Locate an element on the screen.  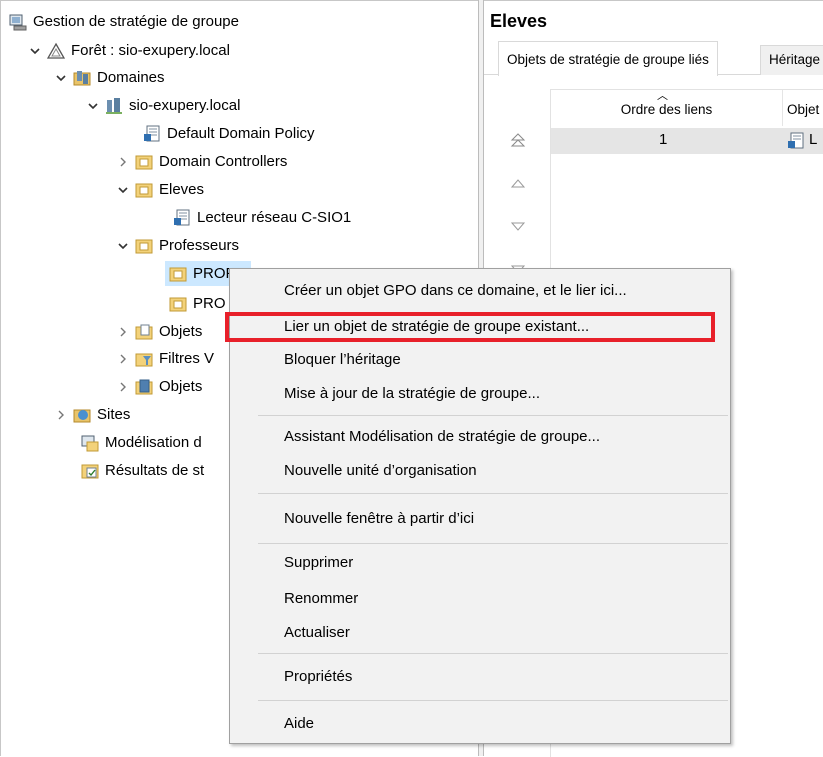
tab-inheritance: Héritage is located at coordinates (791, 60).